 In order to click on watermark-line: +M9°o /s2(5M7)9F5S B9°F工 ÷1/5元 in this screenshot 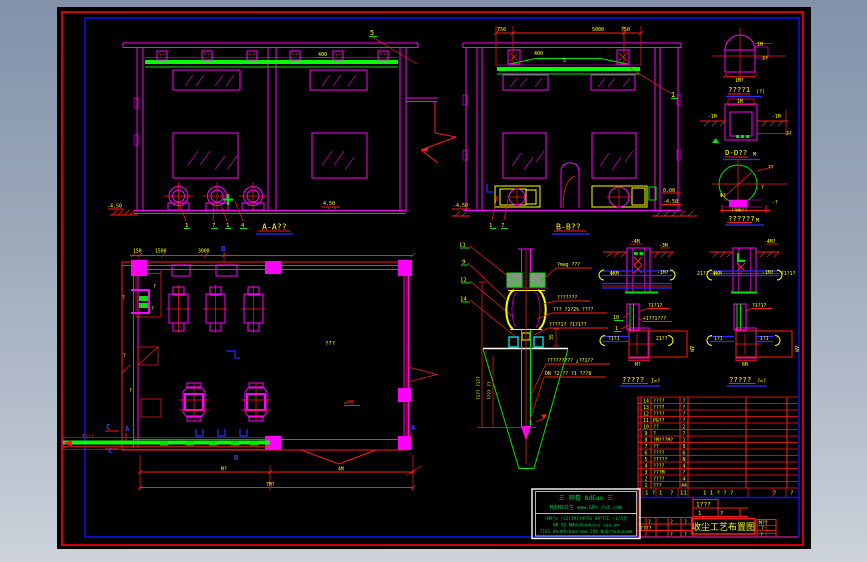, I will do `click(586, 519)`.